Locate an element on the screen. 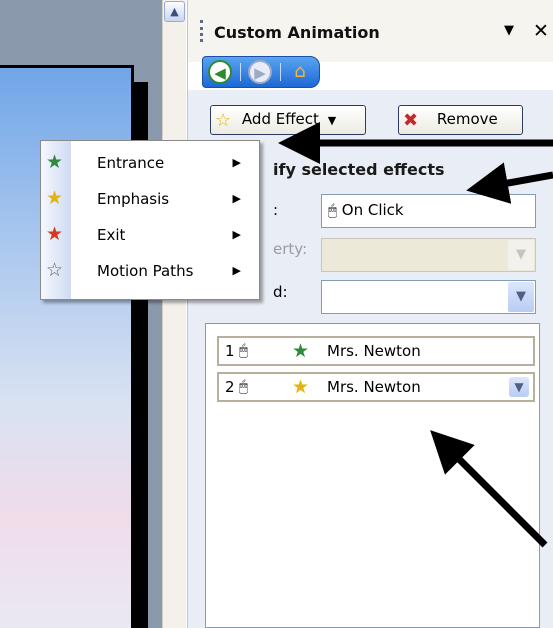 This screenshot has height=628, width=553. menu-item-entrance: ★ Entrance ▶ is located at coordinates (150, 163).